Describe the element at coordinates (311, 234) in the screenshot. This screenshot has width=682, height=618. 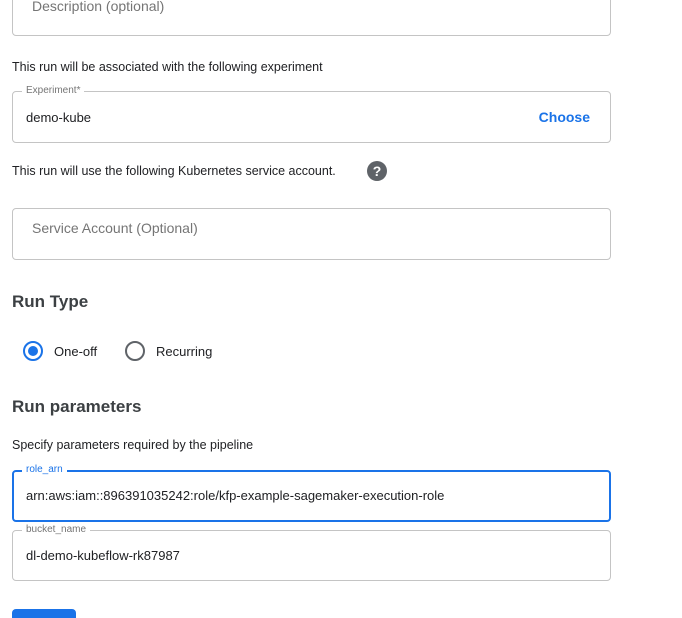
I see `service-account-field: Service Account (Optional)` at that location.